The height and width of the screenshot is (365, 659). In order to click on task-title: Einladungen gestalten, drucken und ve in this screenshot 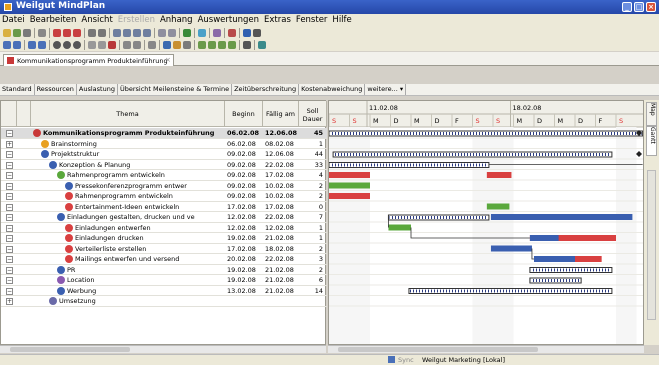, I will do `click(145, 217)`.